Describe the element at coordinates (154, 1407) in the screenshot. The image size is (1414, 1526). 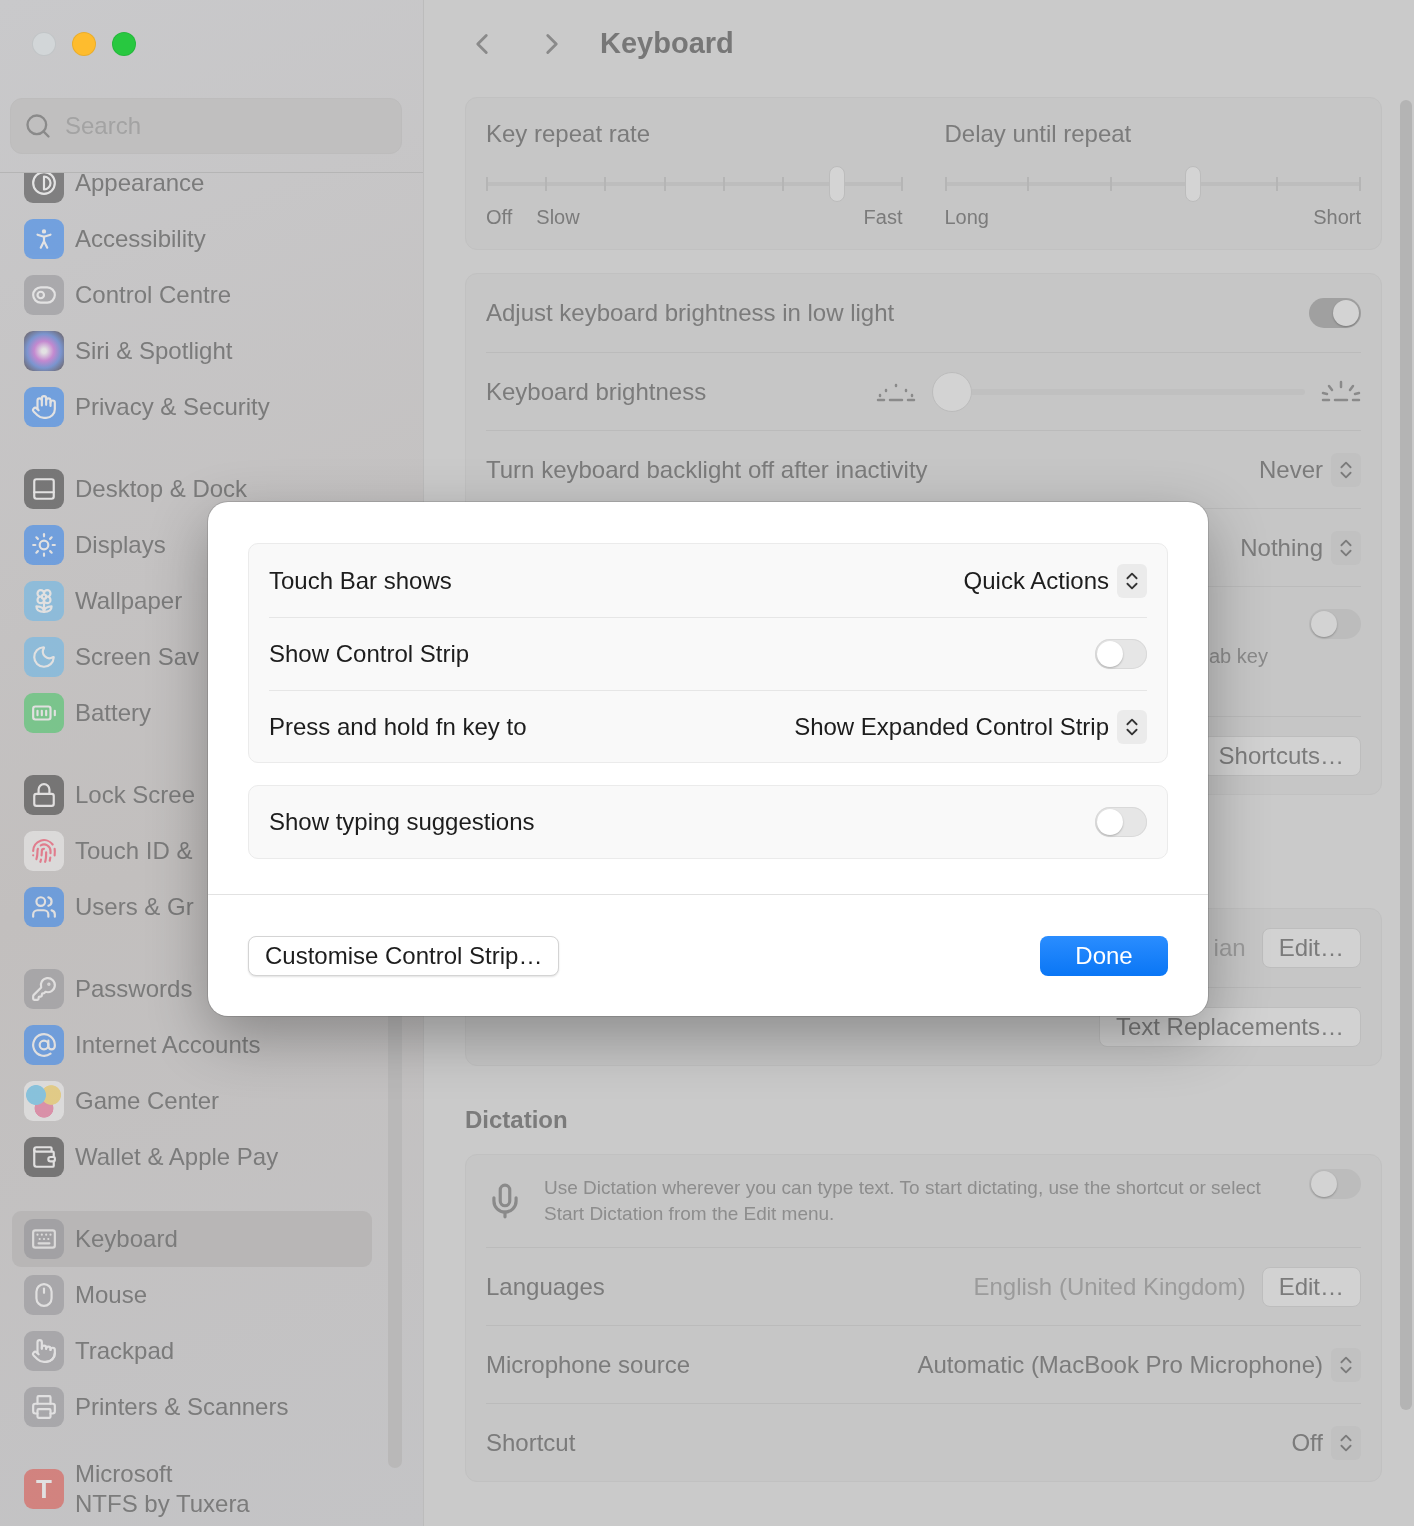
I see `sidebar-item: Printers & Scanners` at that location.